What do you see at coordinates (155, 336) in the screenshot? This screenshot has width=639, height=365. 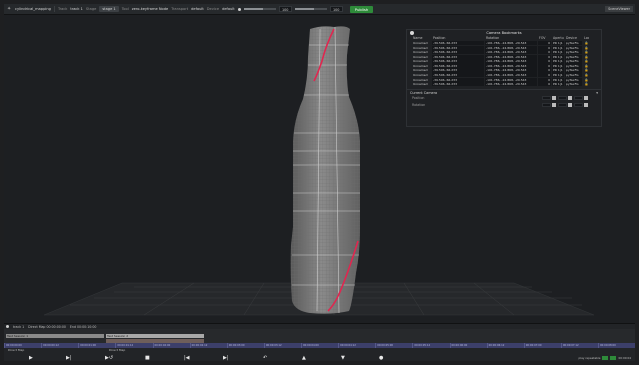 I see `clip-test-session-2: Test Session 2` at bounding box center [155, 336].